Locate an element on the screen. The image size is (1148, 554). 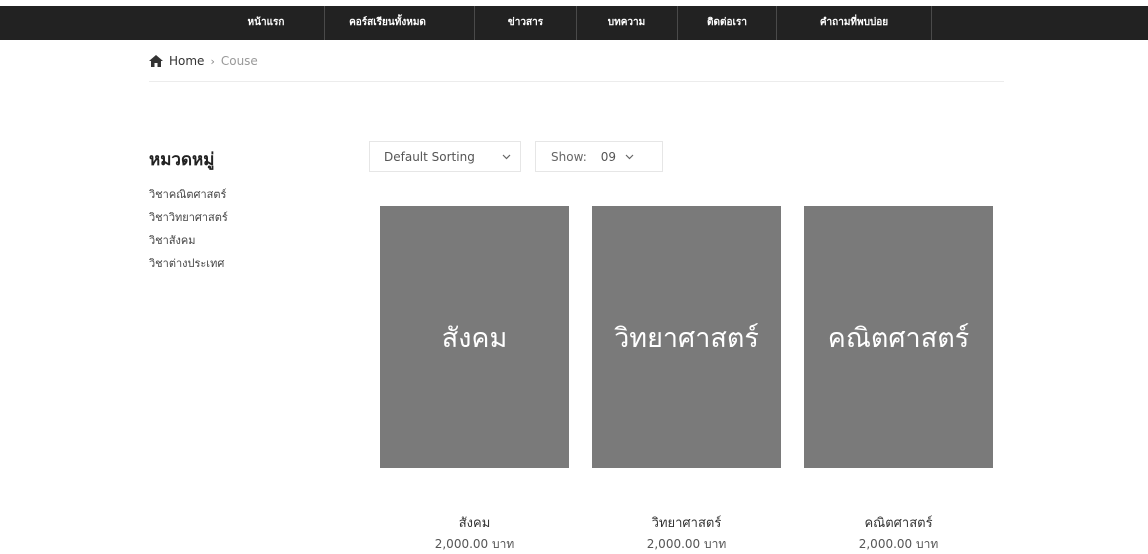
show-label: Show: is located at coordinates (569, 156).